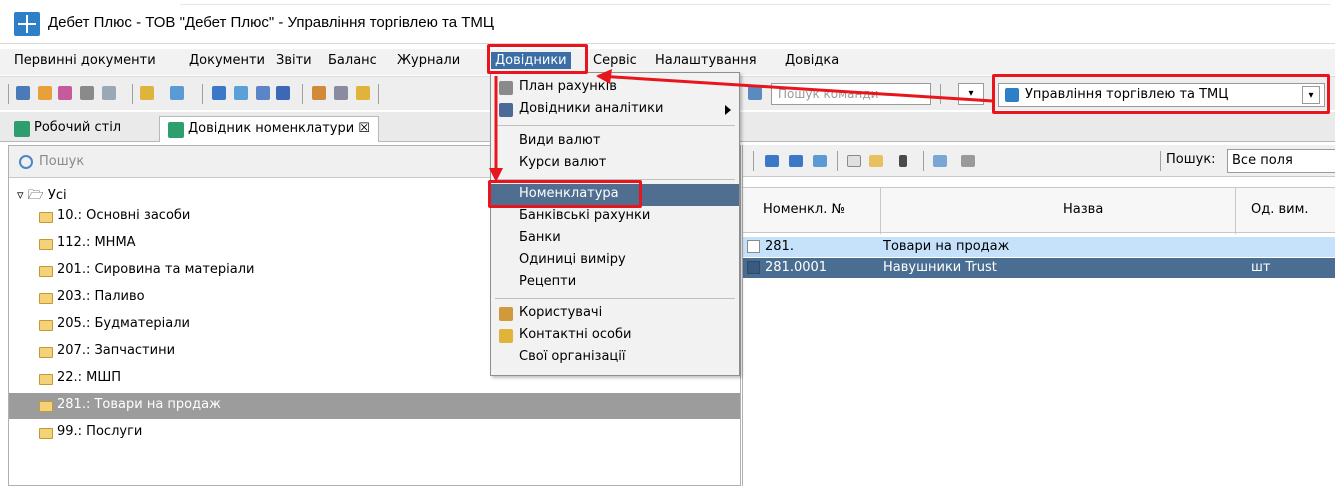  I want to click on cell-name: Товари на продаж, so click(946, 246).